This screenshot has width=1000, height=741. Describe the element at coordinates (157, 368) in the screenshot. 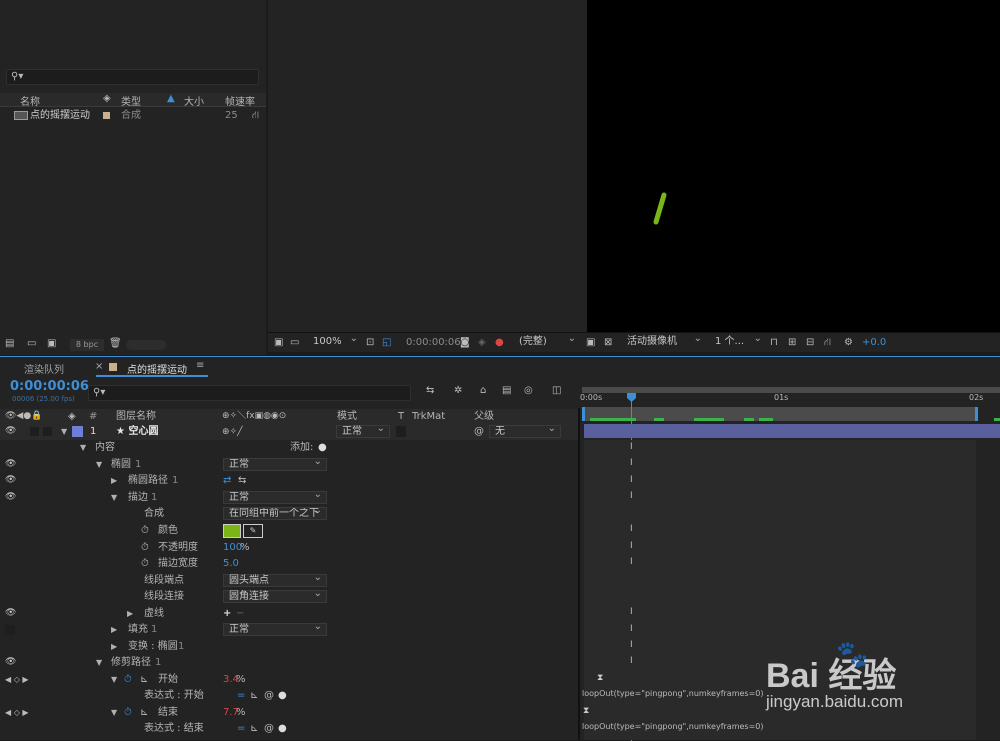

I see `tab-comp: 点的摇摆运动` at that location.